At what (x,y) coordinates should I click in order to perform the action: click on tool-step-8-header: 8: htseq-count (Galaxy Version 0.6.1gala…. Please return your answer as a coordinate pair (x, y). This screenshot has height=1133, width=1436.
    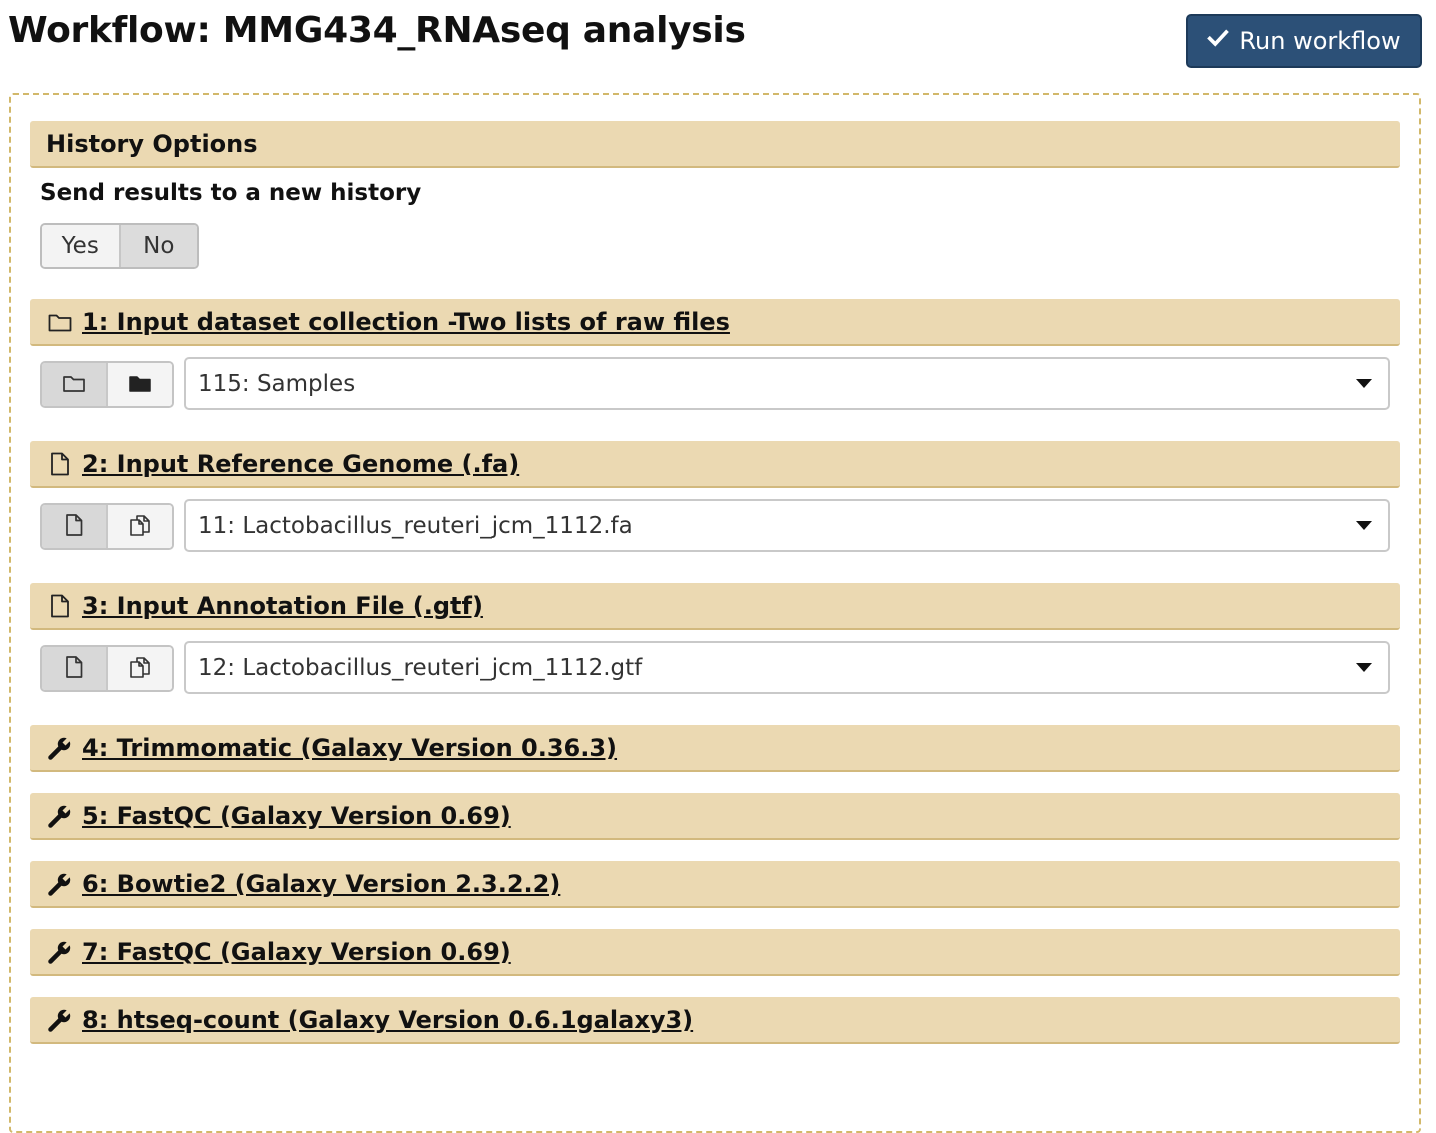
    Looking at the image, I should click on (715, 1020).